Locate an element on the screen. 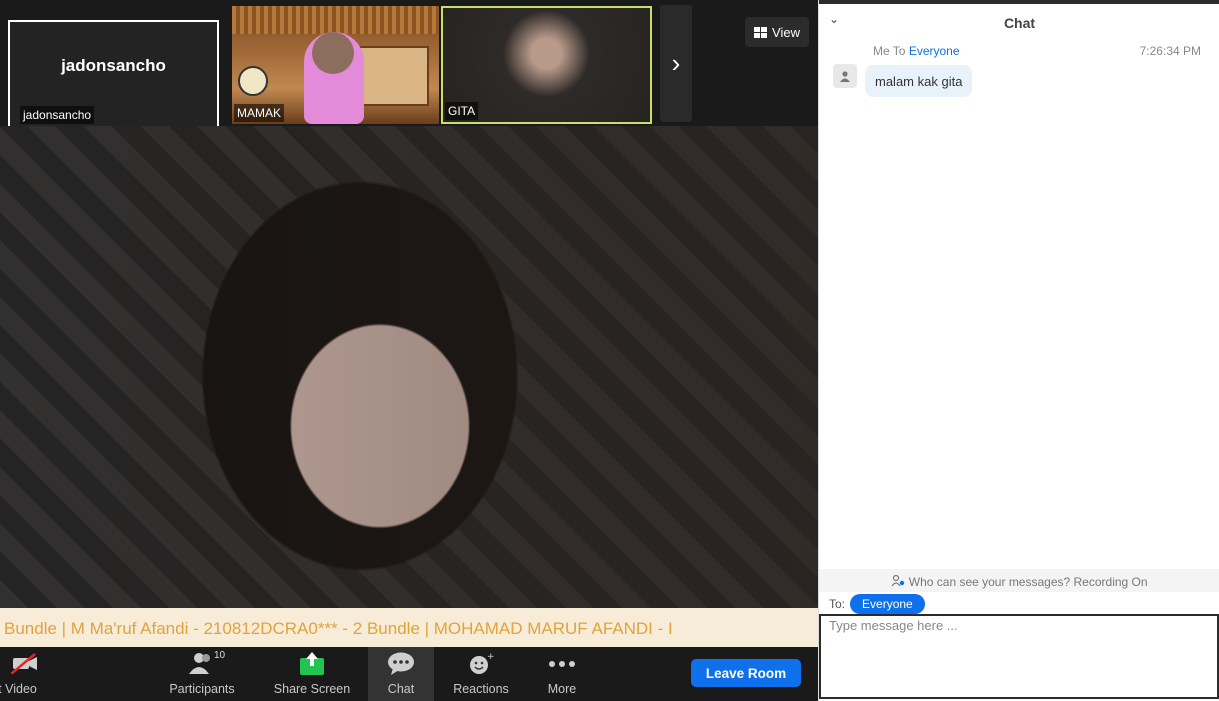 The width and height of the screenshot is (1219, 701). leave-room-button: Leave Room is located at coordinates (746, 673).